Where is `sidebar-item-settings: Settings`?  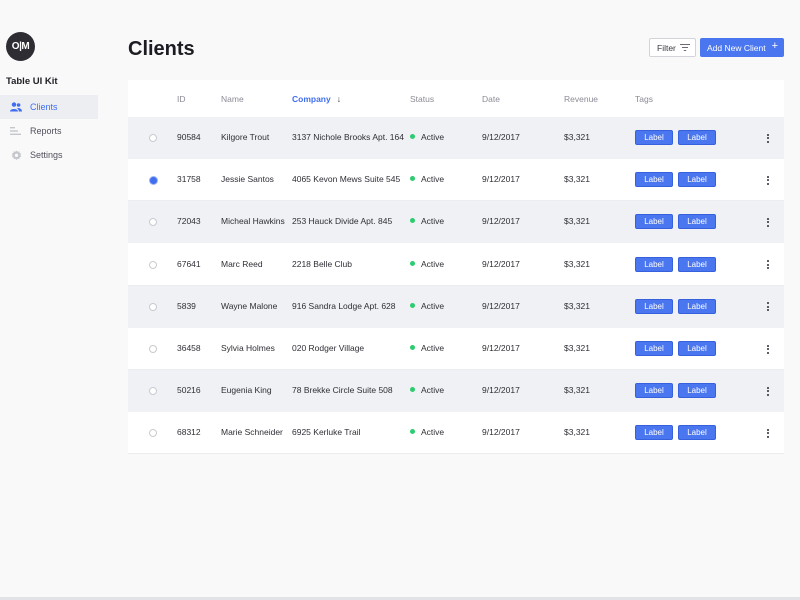
sidebar-item-settings: Settings is located at coordinates (49, 155).